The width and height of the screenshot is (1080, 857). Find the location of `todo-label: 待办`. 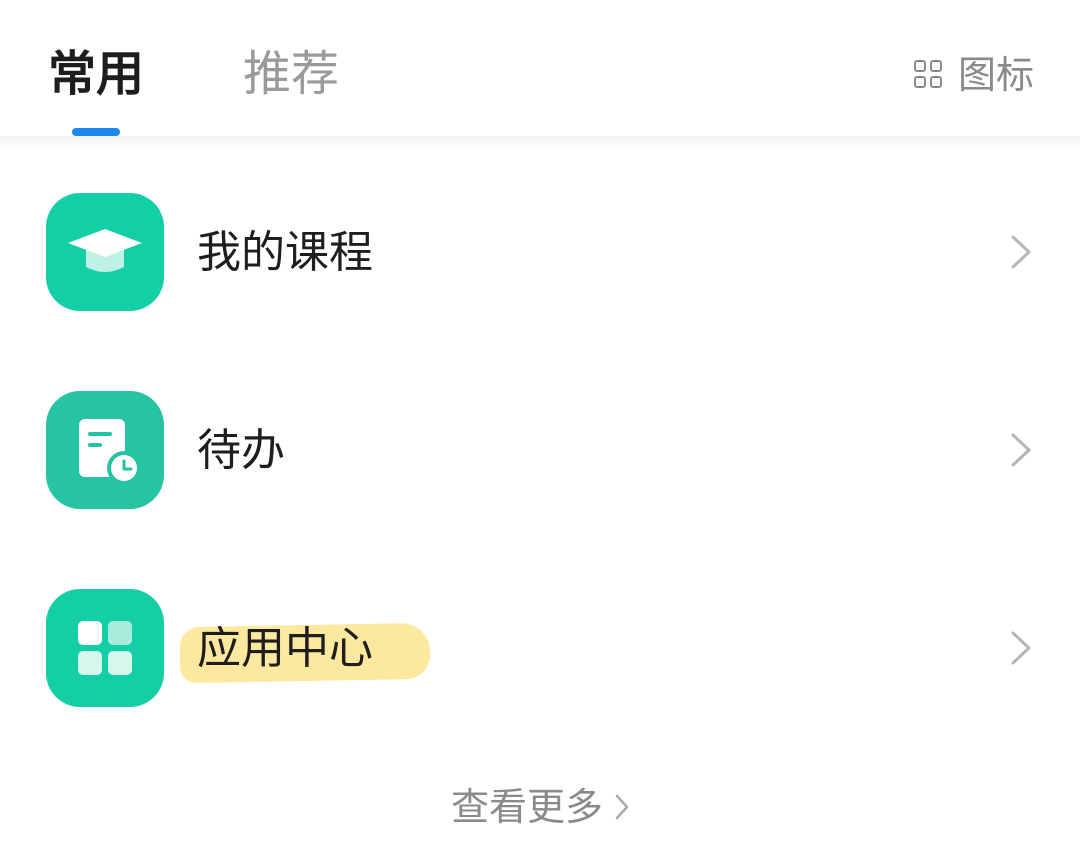

todo-label: 待办 is located at coordinates (241, 450).